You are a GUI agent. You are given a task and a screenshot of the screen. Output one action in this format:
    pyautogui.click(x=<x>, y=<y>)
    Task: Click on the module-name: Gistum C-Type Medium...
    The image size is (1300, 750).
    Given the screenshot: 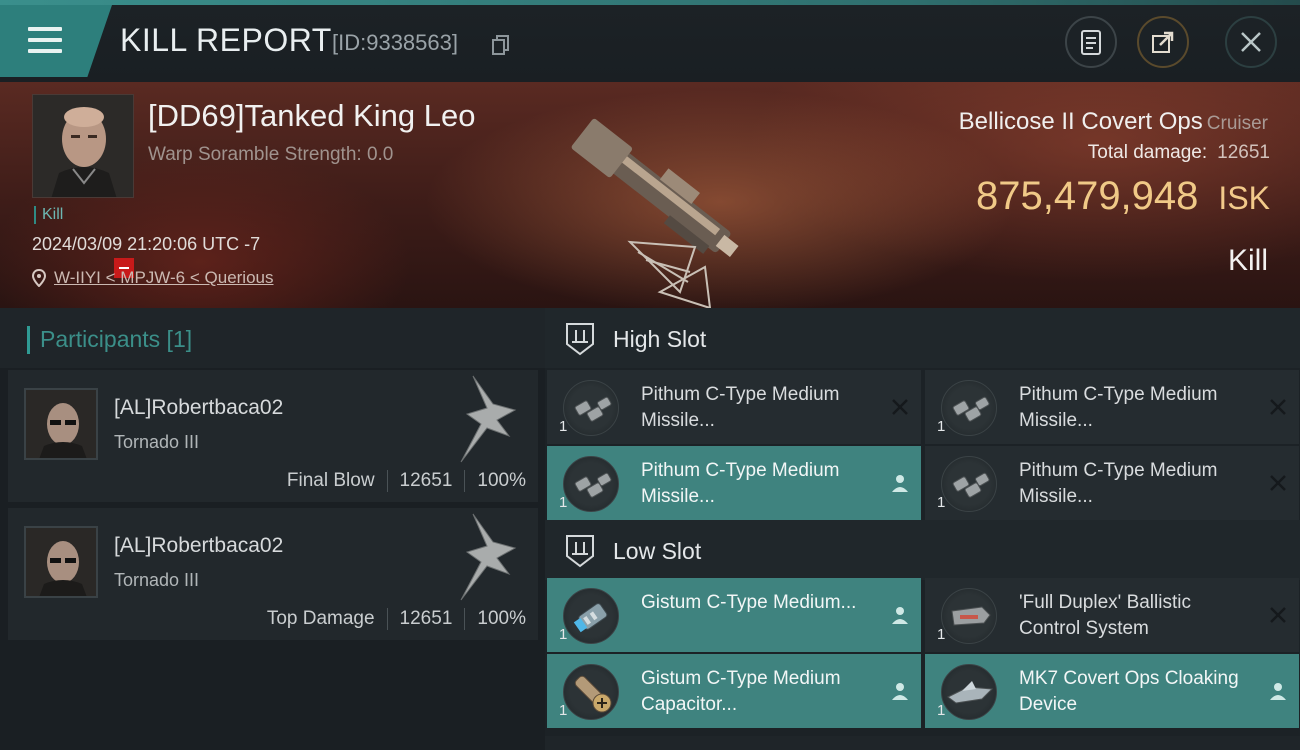 What is the action you would take?
    pyautogui.click(x=749, y=602)
    